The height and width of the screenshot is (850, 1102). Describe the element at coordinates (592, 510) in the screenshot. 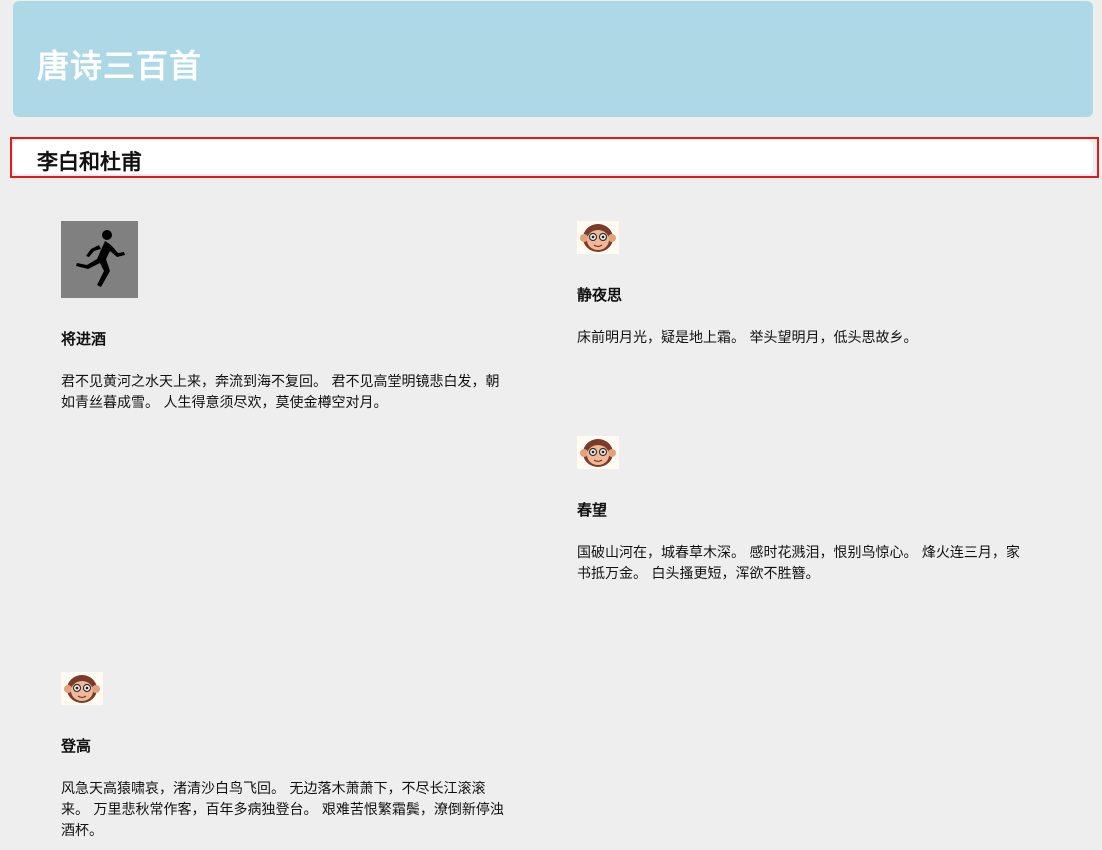

I see `poem-title: 春望` at that location.